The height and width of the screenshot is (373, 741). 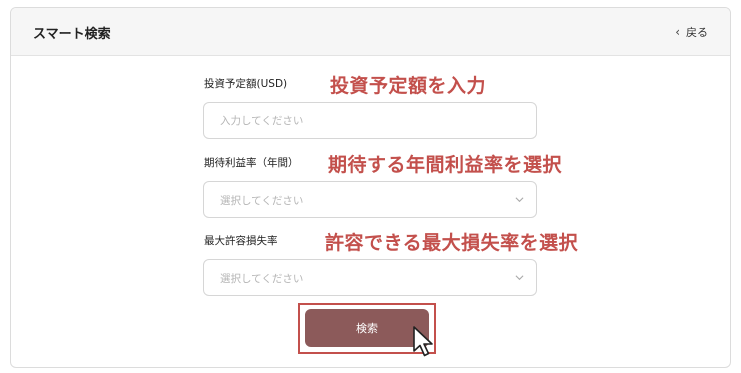 I want to click on back-link: ‹ 戻る, so click(x=691, y=32).